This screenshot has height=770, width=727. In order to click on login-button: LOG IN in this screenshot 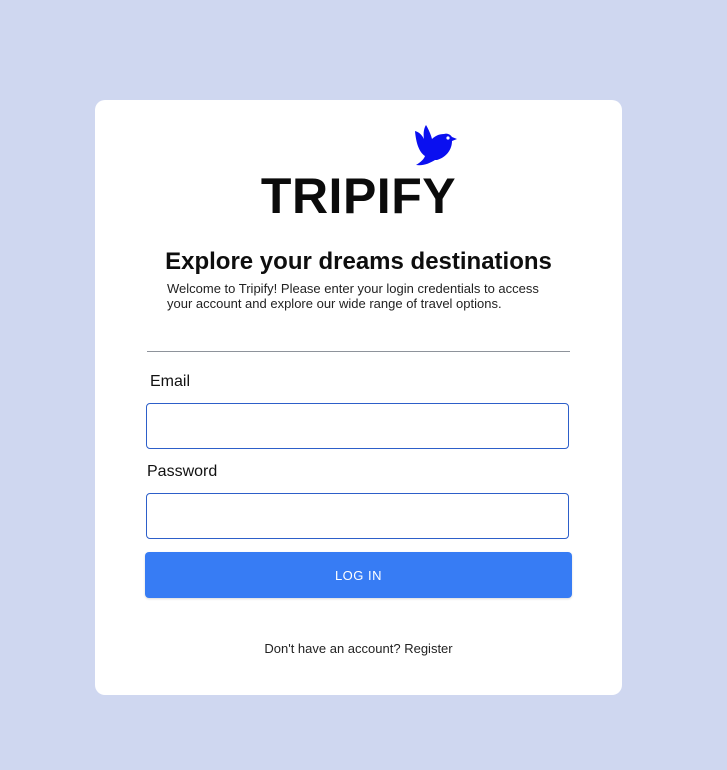, I will do `click(358, 575)`.